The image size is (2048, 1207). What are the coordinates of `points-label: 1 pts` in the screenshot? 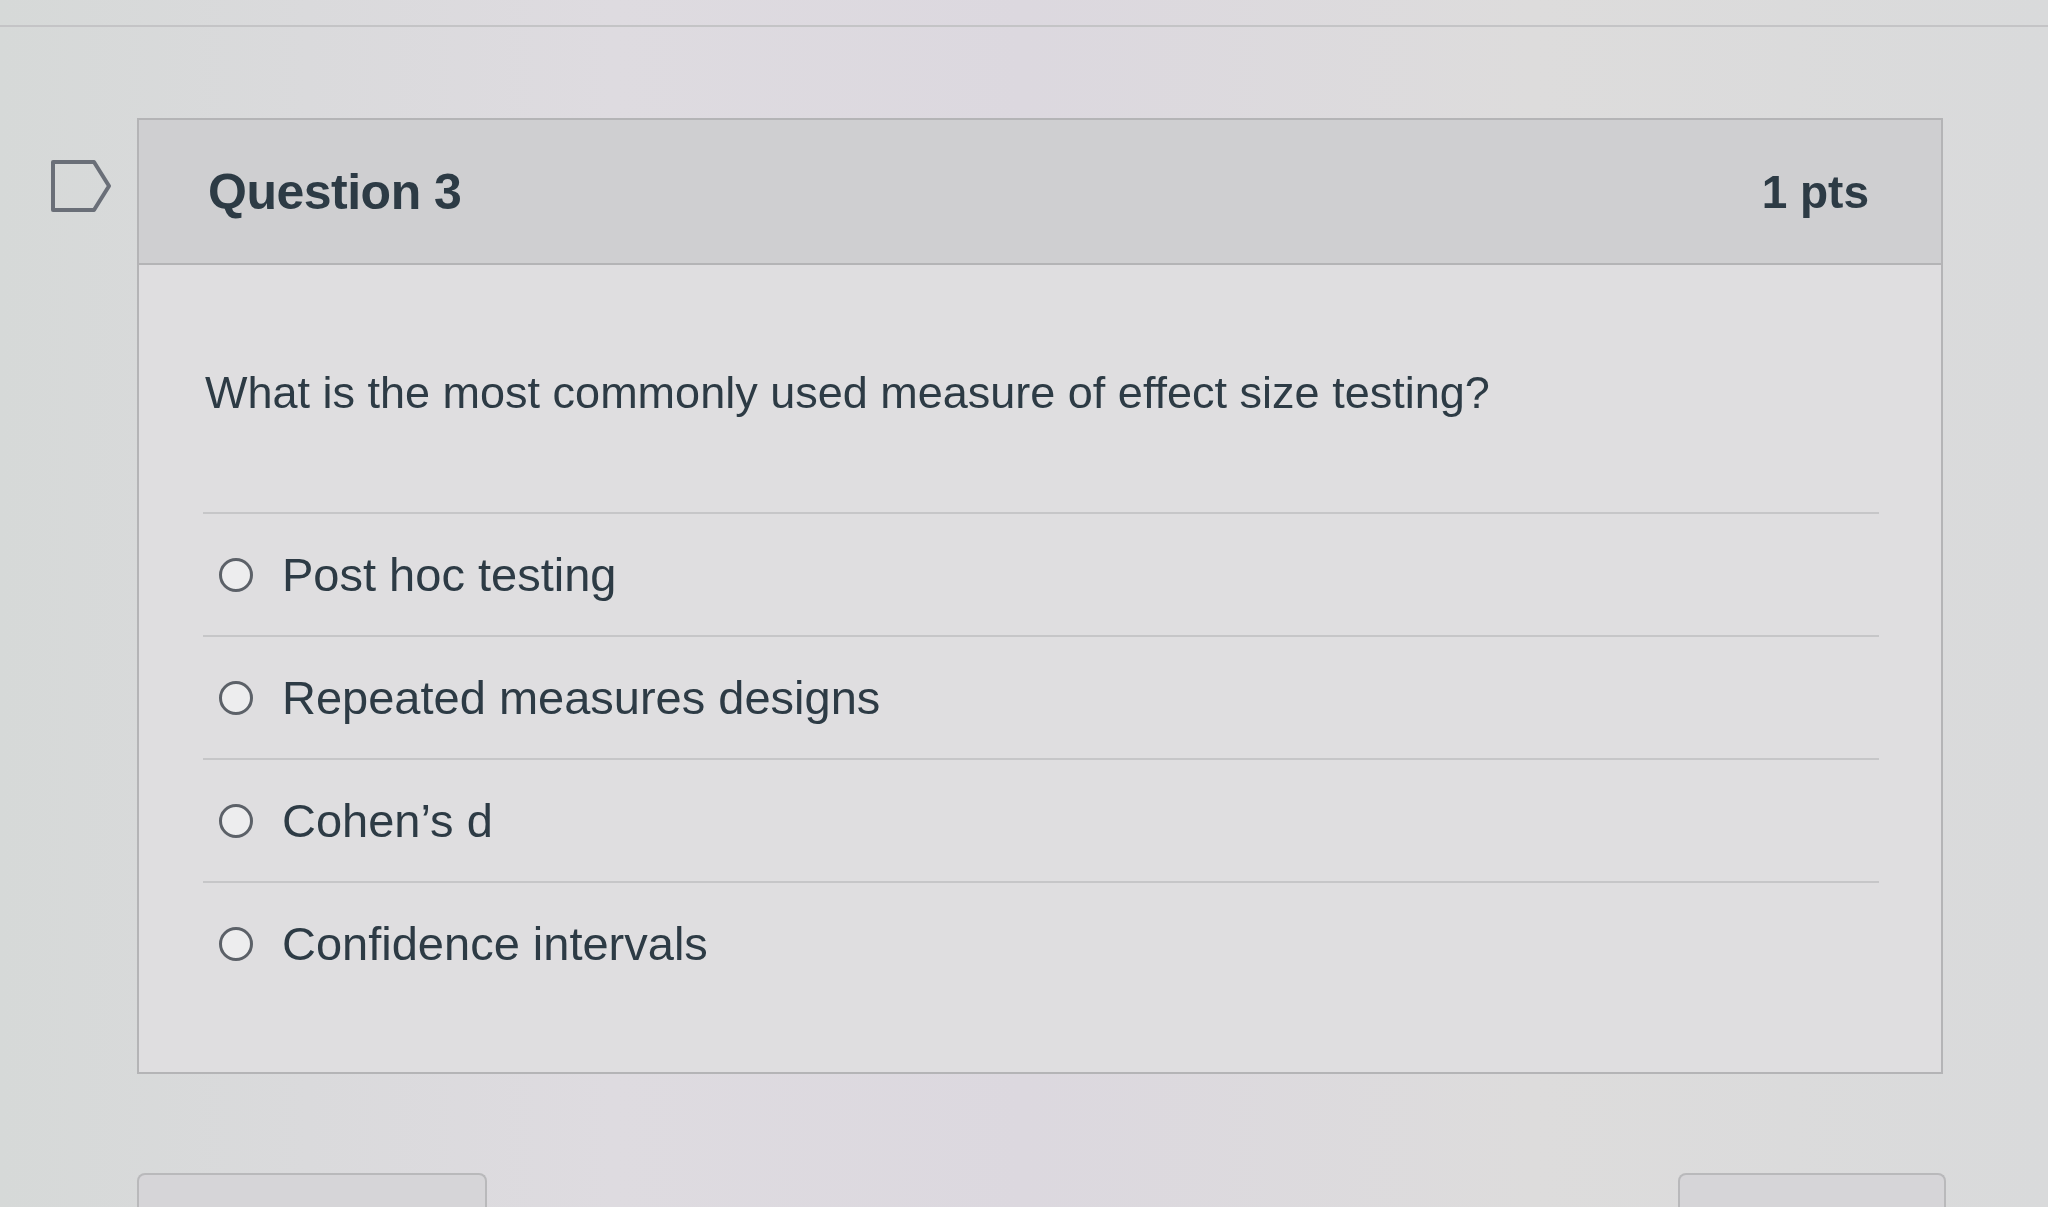 It's located at (1815, 191).